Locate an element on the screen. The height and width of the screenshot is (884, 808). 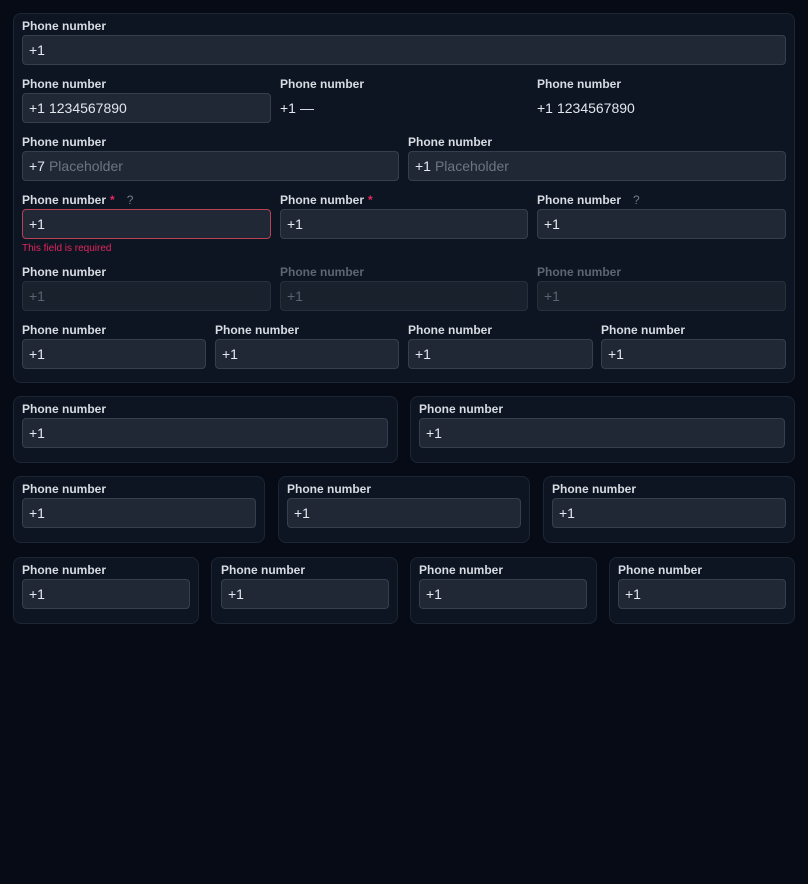
phone-field-placeholder-us: Phone number +1 Placeholder is located at coordinates (597, 161).